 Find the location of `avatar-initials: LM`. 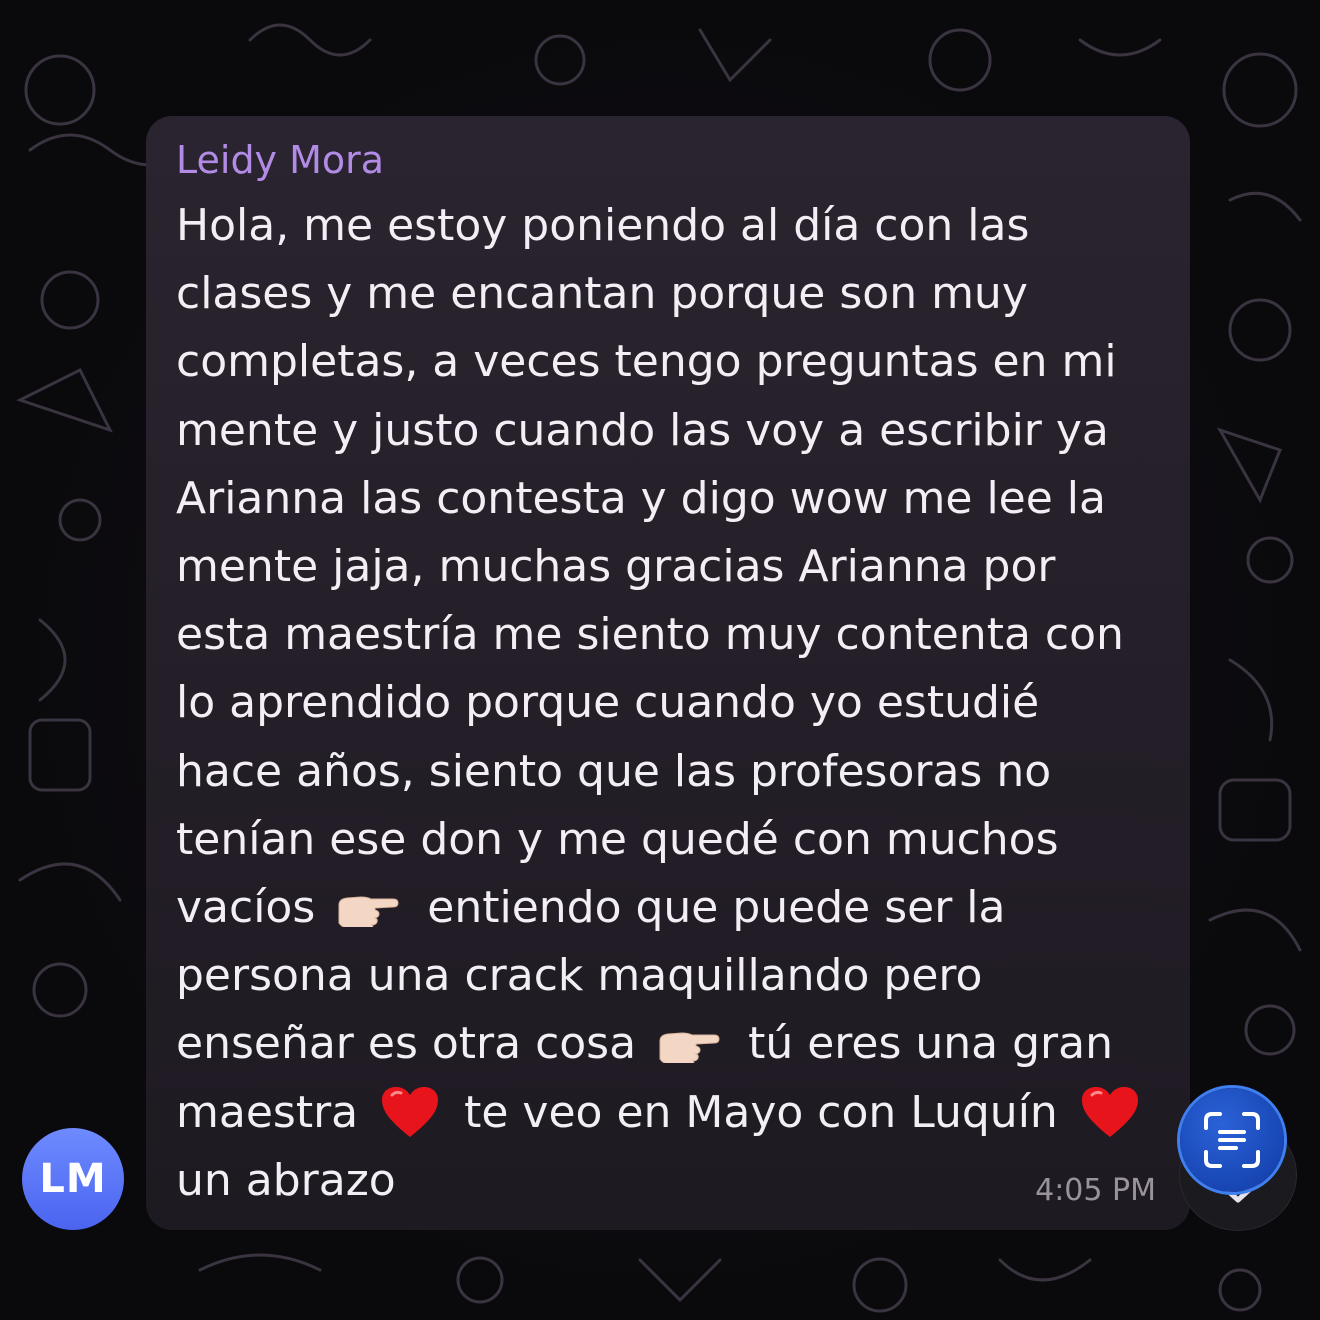

avatar-initials: LM is located at coordinates (73, 1179).